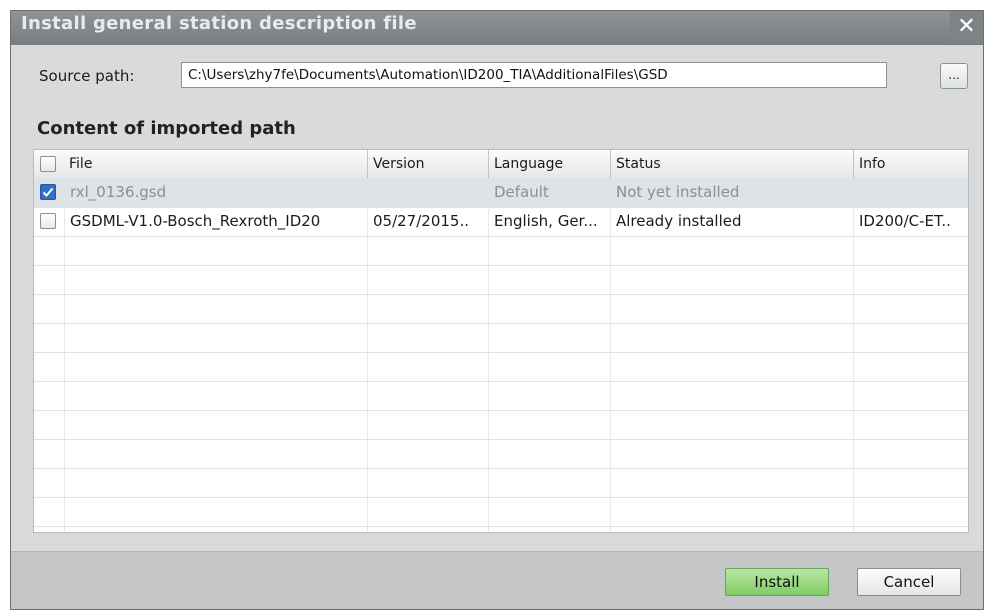  I want to click on cancel-button: Cancel, so click(909, 582).